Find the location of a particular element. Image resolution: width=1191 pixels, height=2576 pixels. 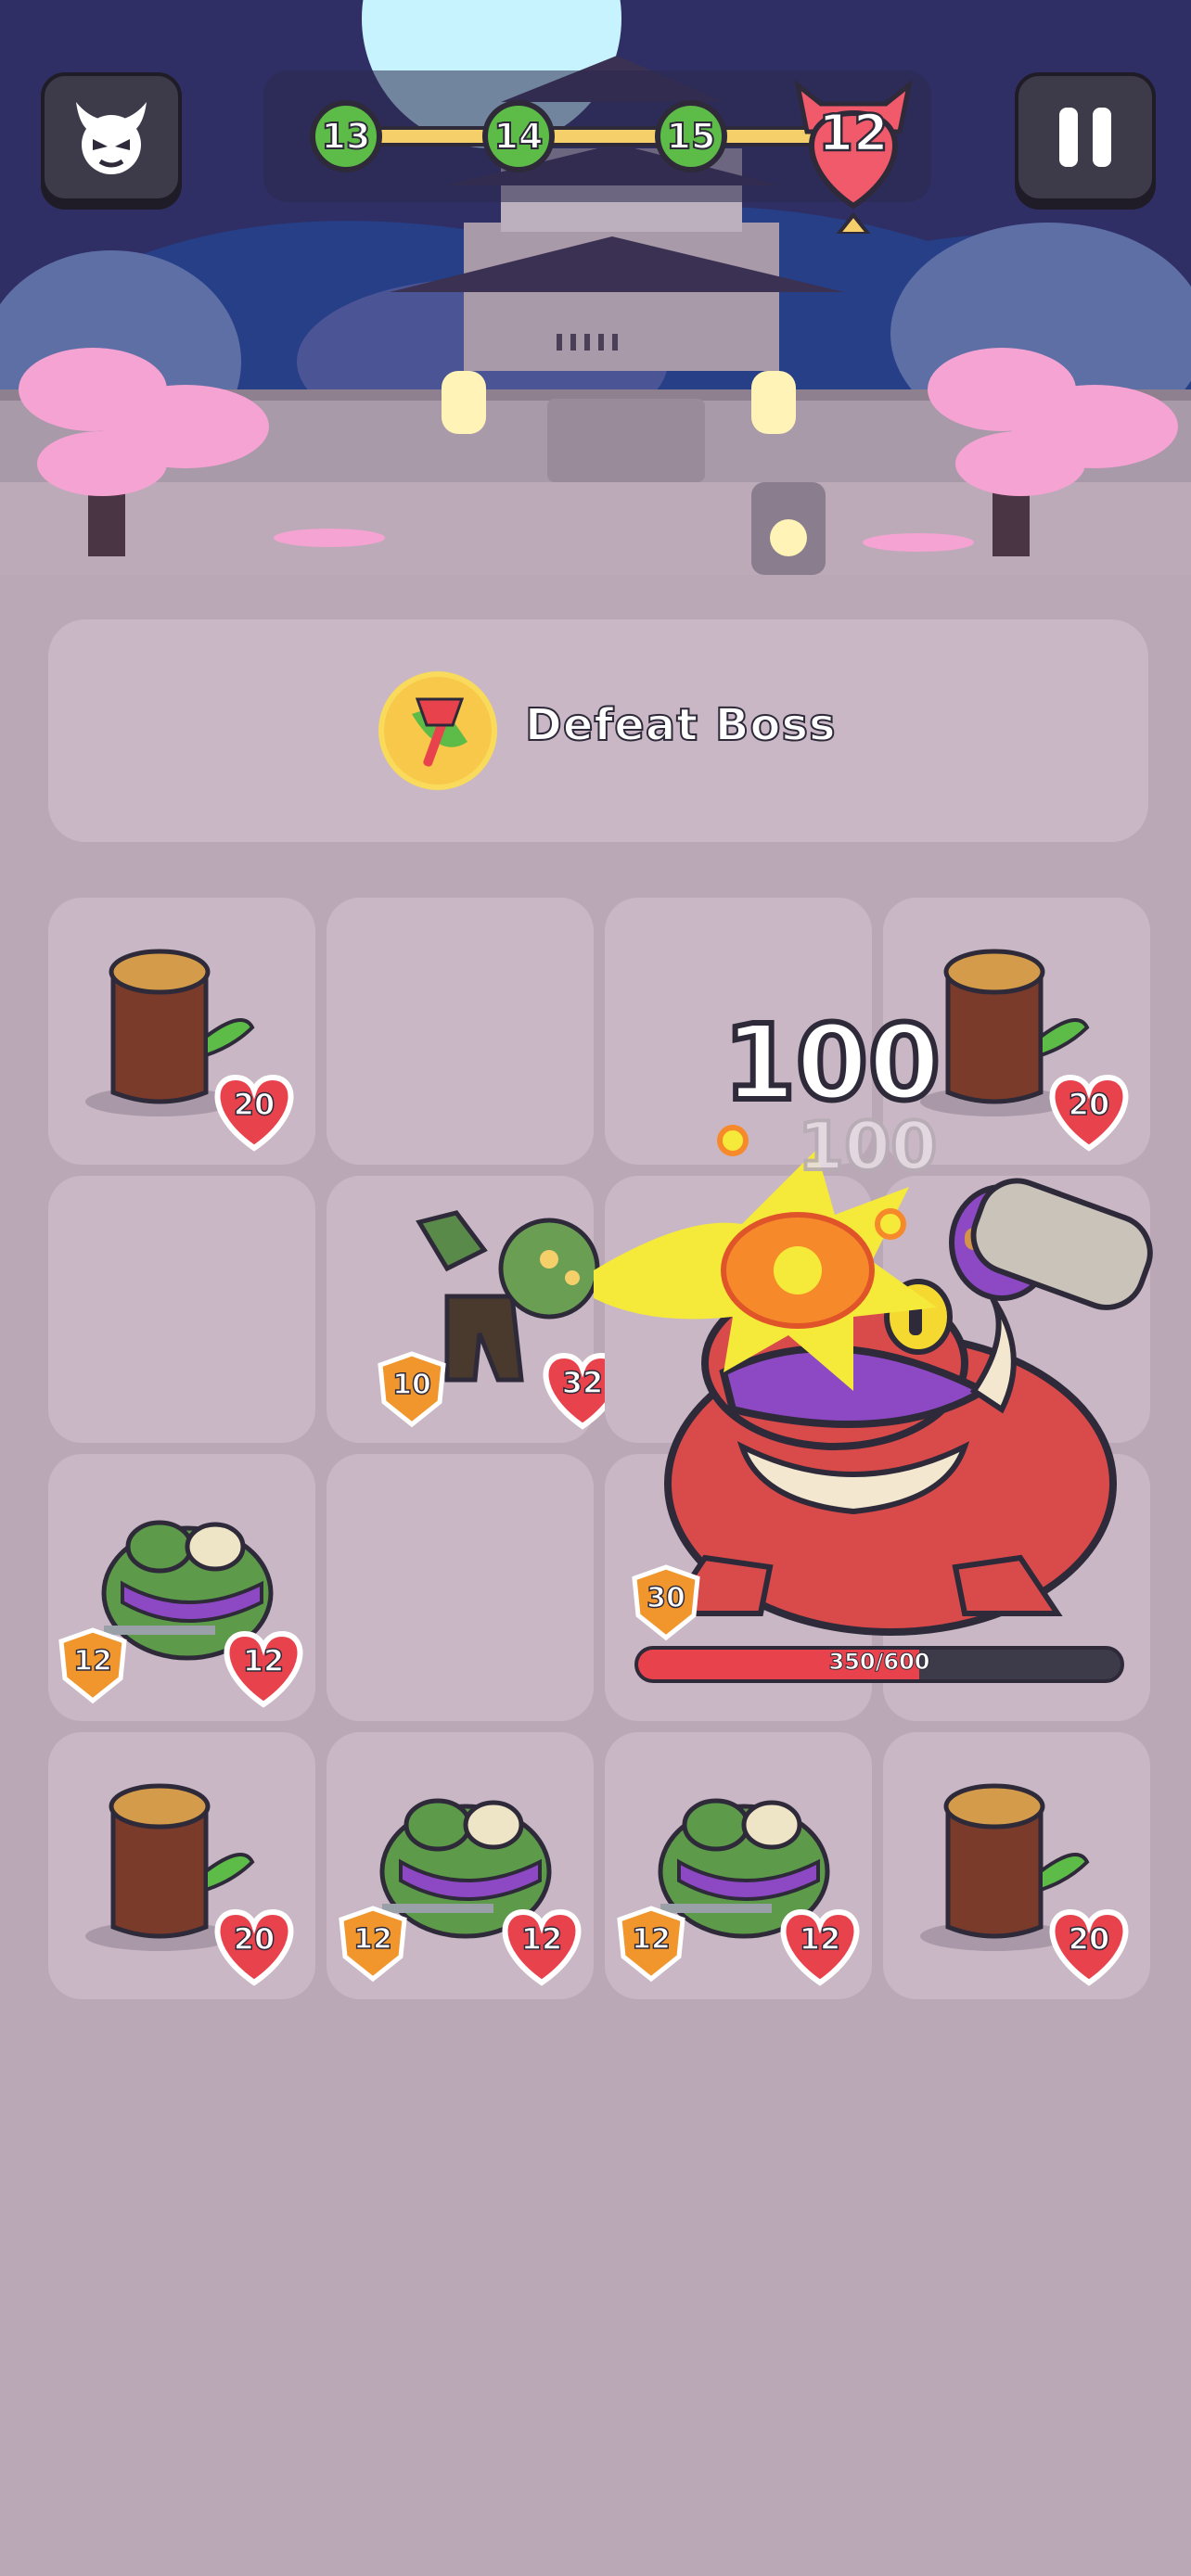

attack-shield: 10 is located at coordinates (412, 1389).